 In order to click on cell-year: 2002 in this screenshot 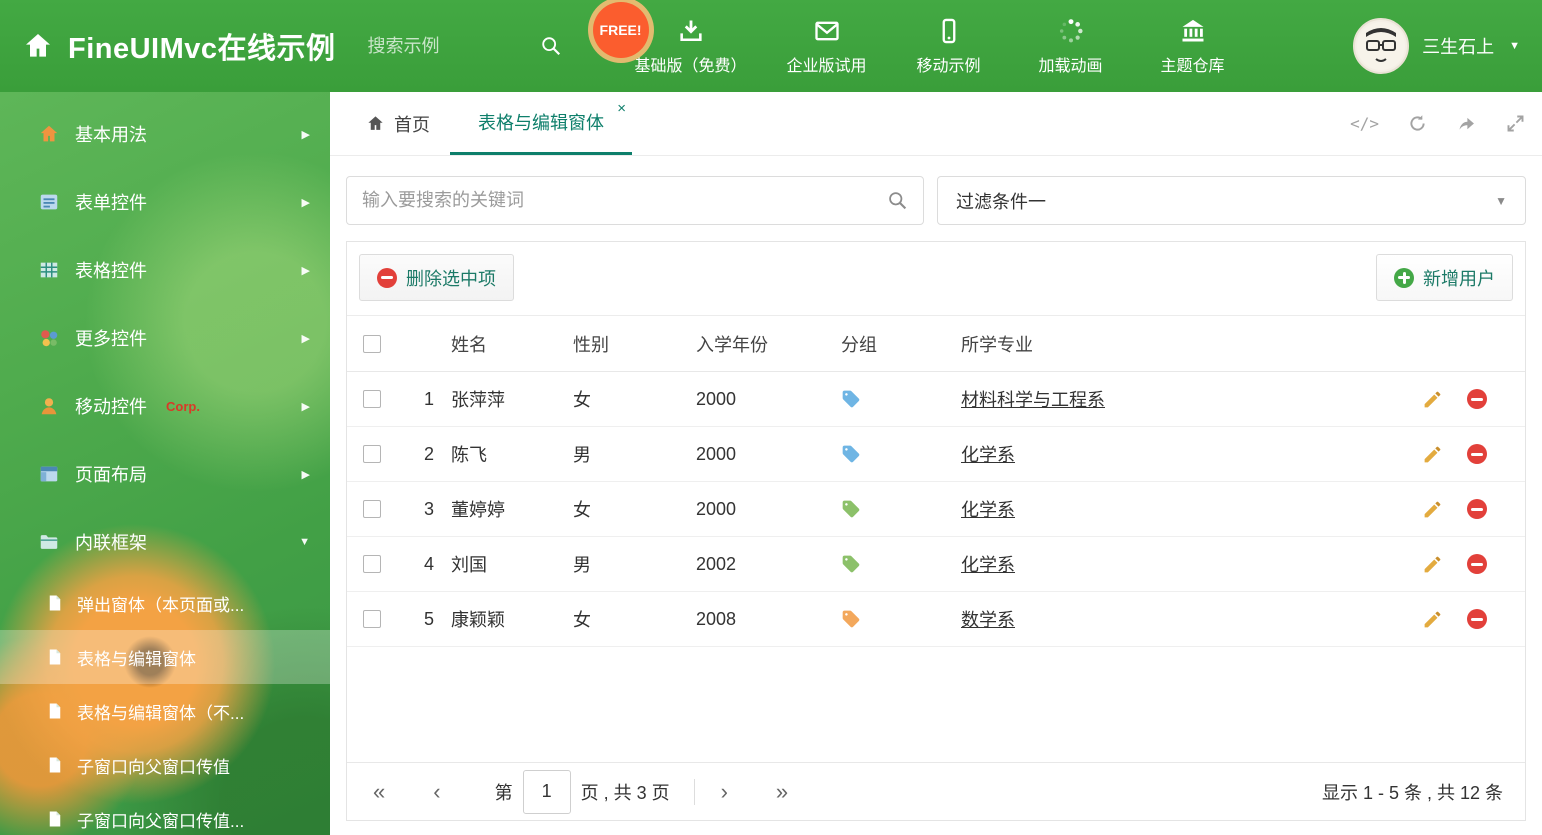, I will do `click(716, 563)`.